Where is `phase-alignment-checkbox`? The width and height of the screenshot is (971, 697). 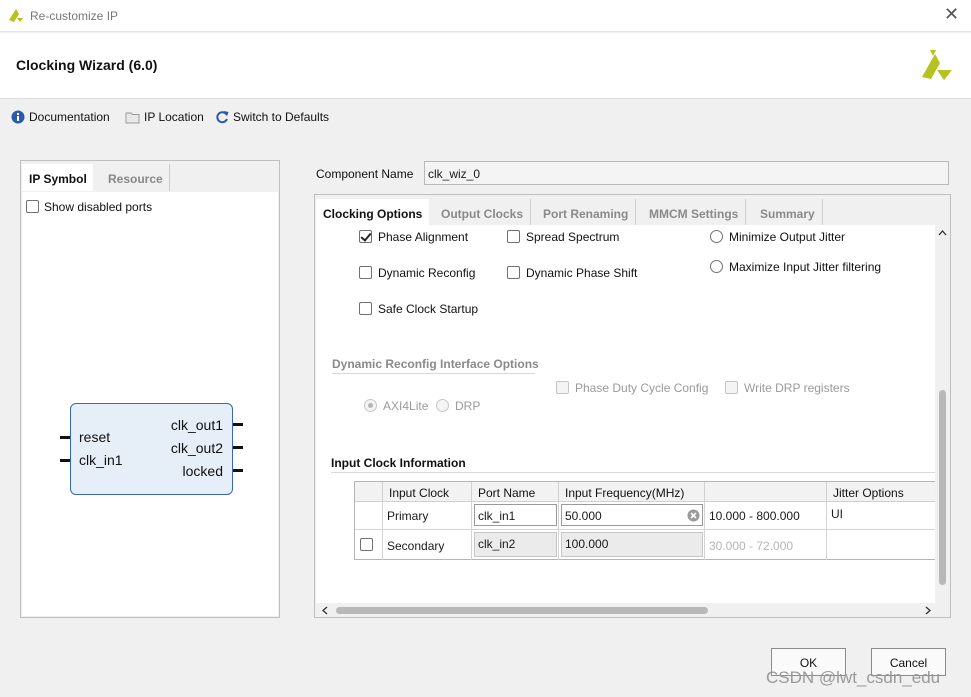 phase-alignment-checkbox is located at coordinates (365, 236).